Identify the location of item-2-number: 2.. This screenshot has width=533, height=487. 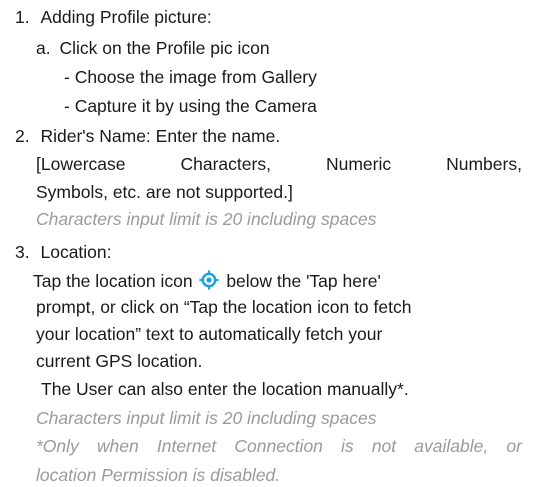
(22, 136).